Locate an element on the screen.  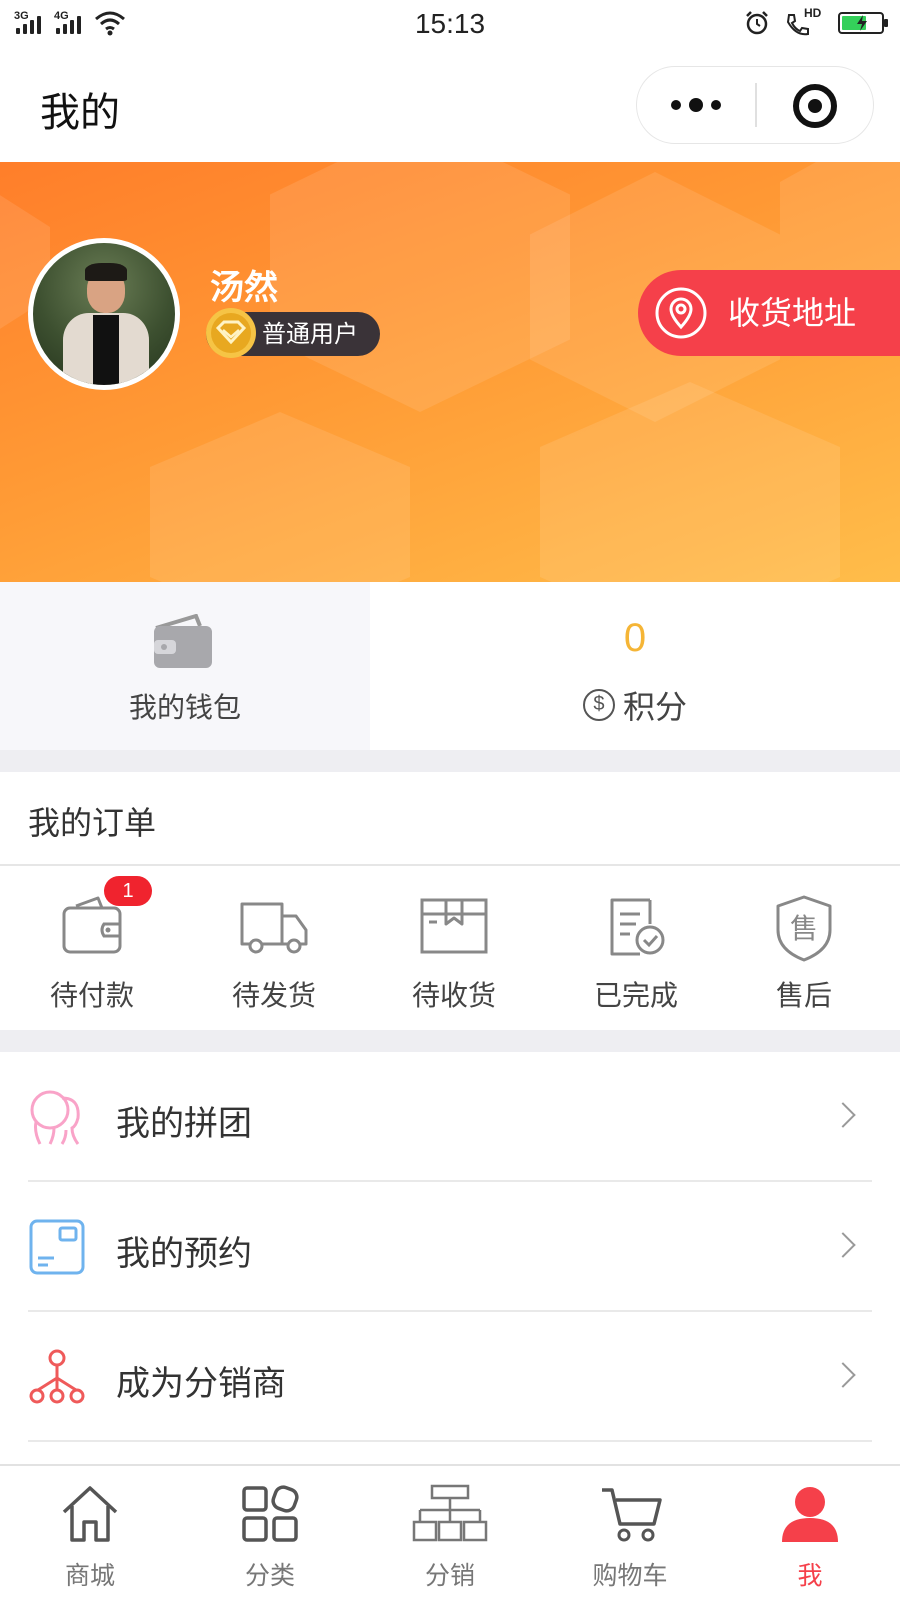
completed-document-icon is located at coordinates (637, 927).